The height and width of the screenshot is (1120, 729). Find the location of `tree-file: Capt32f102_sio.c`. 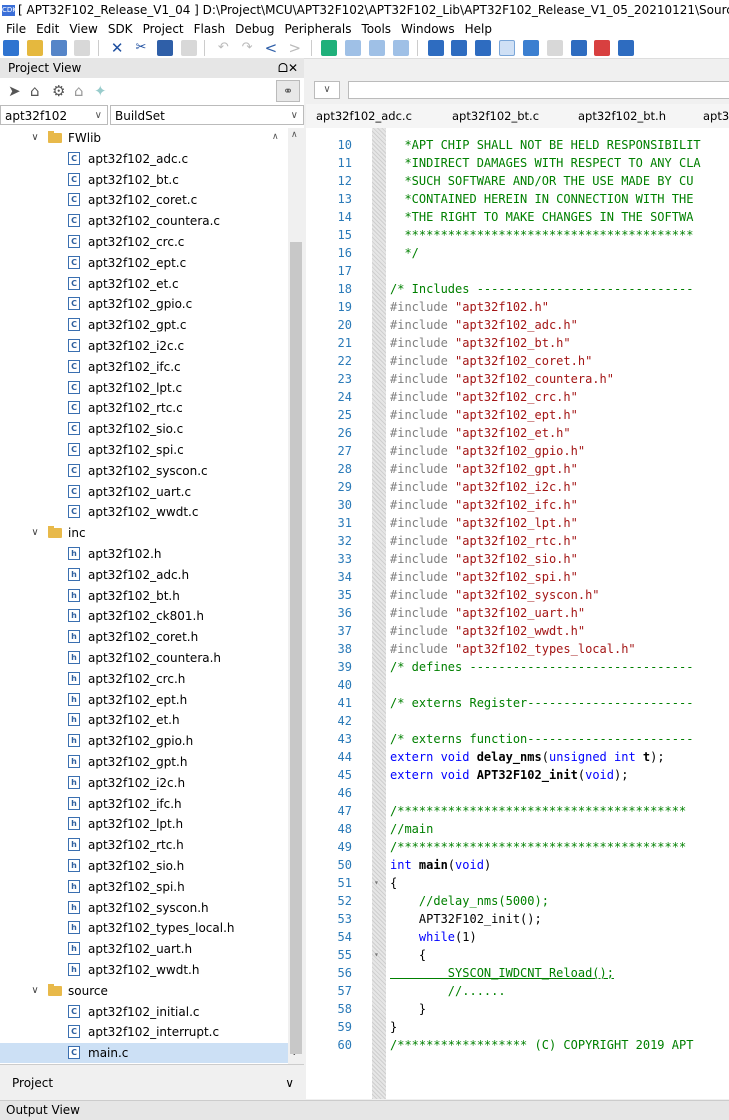

tree-file: Capt32f102_sio.c is located at coordinates (144, 429).